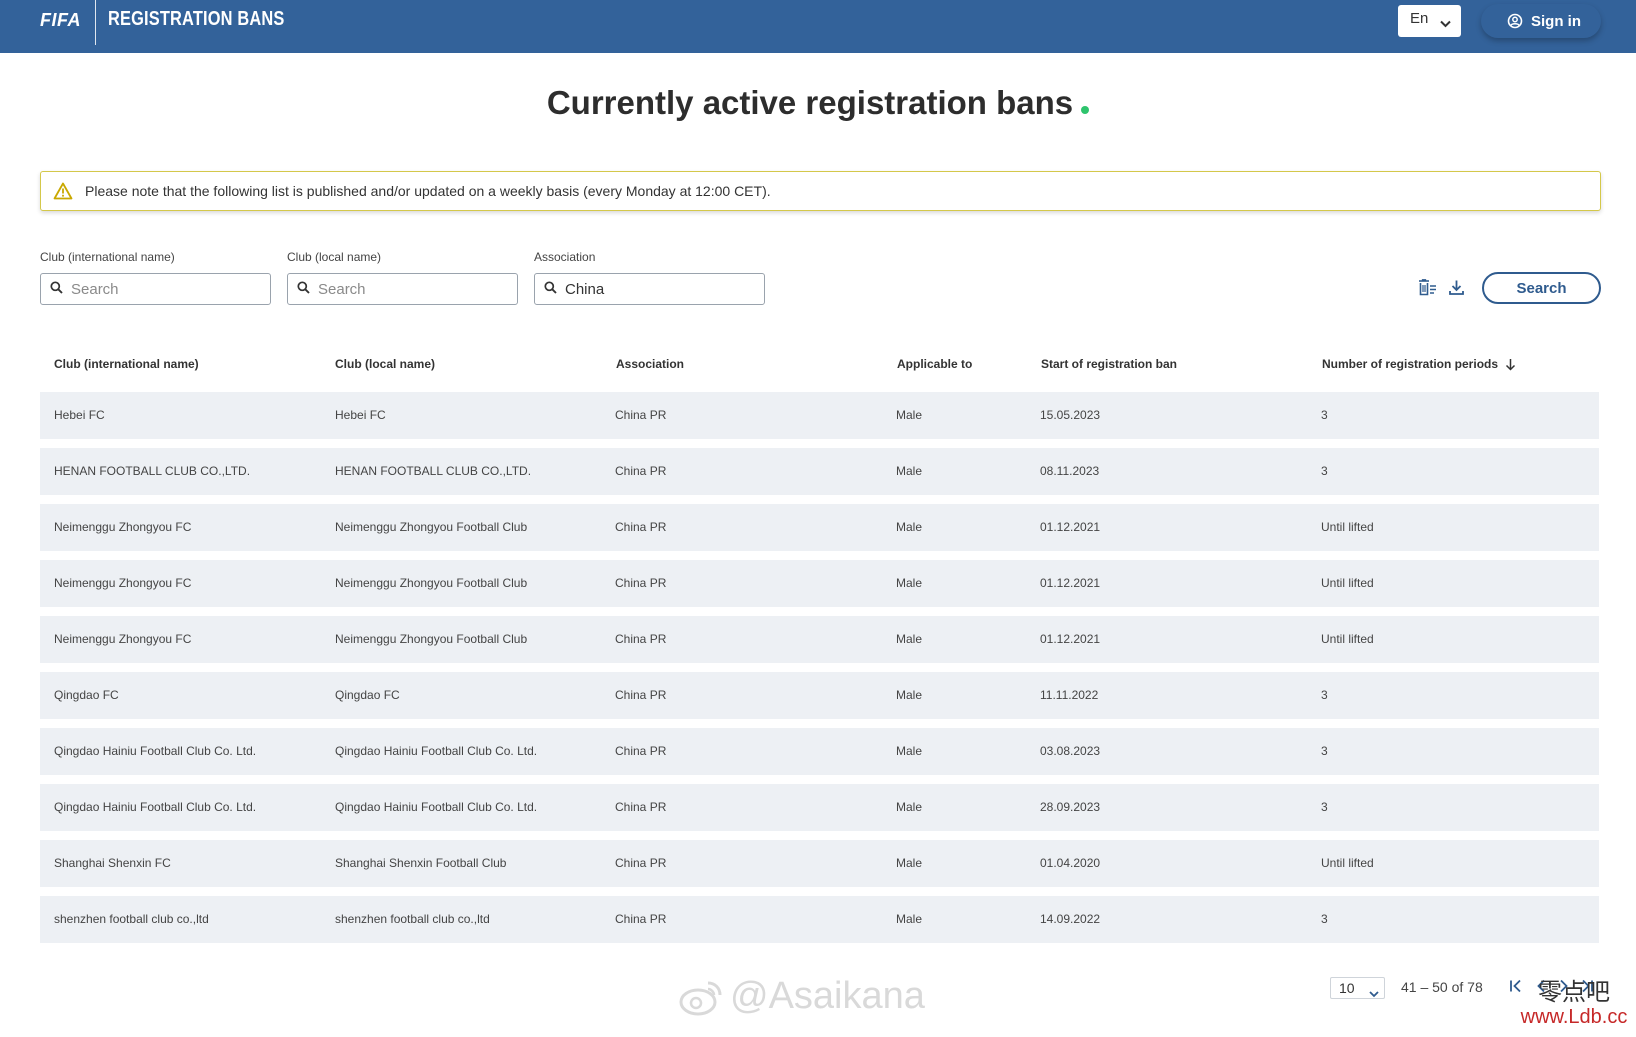 The height and width of the screenshot is (1037, 1636). I want to click on column-header-start-date: Start of registration ban, so click(1109, 364).